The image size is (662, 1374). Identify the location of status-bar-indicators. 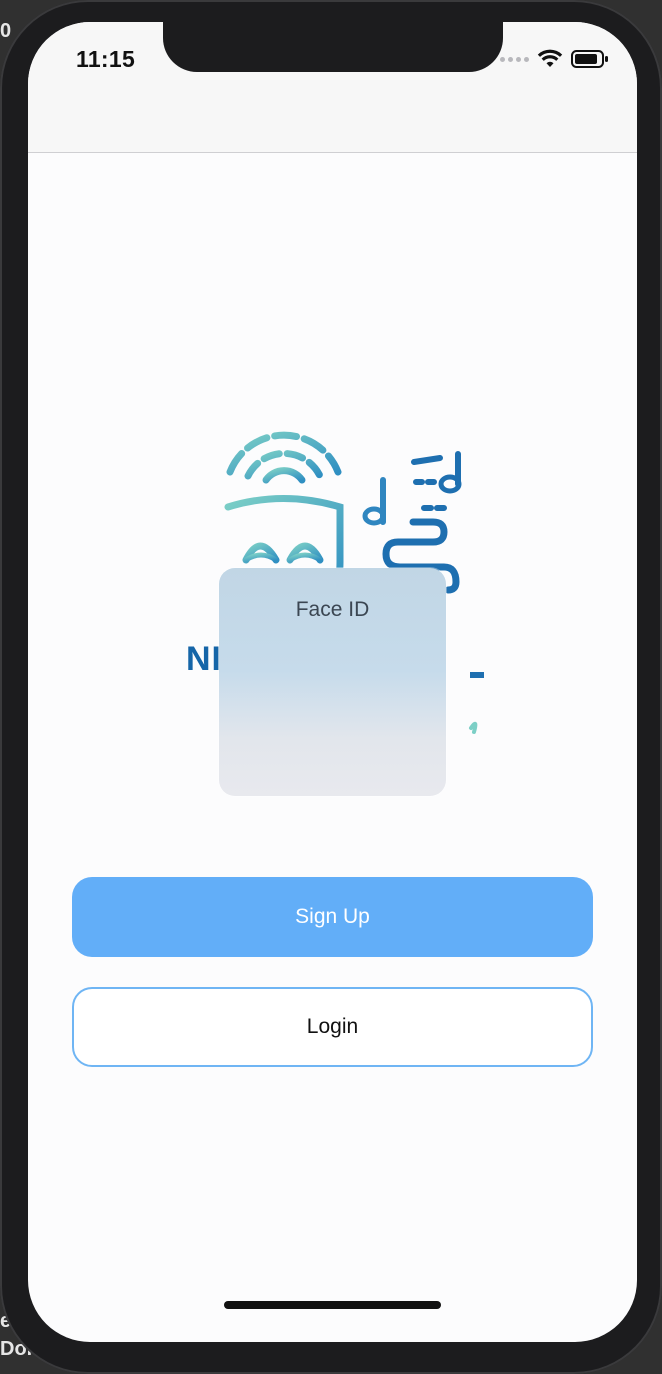
(554, 59).